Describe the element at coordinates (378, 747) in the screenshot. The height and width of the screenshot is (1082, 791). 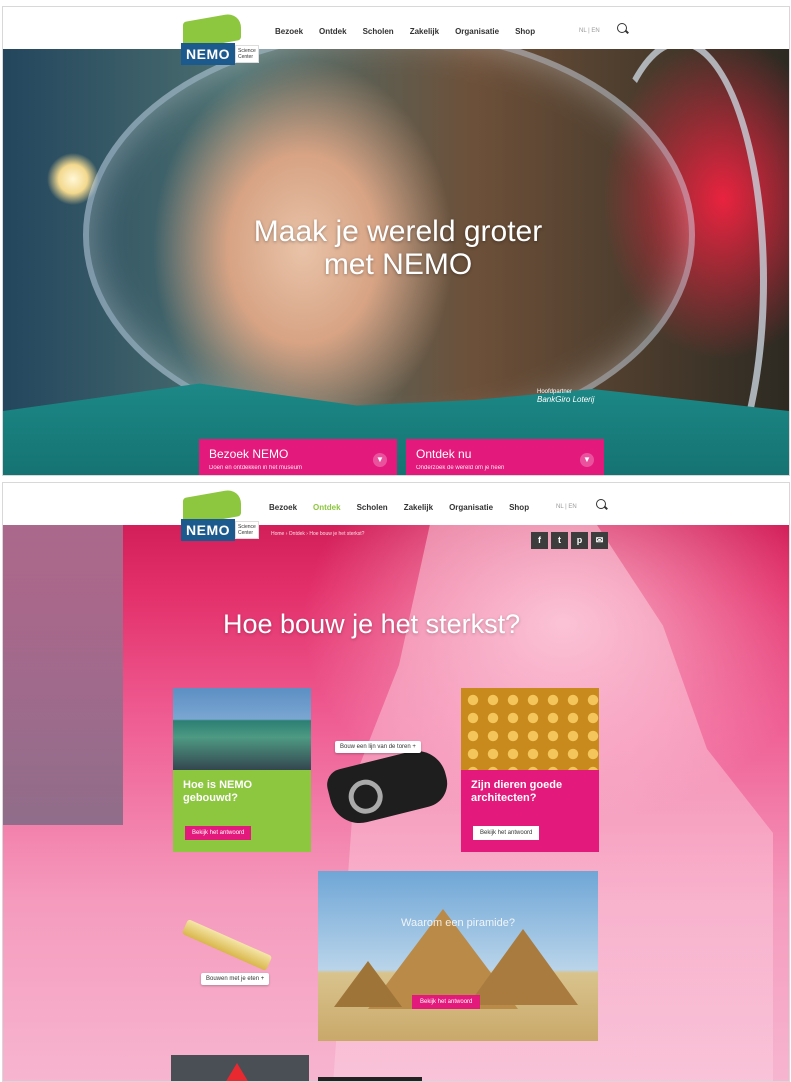
I see `tape-hotspot: Bouw een lijn van de toren +` at that location.